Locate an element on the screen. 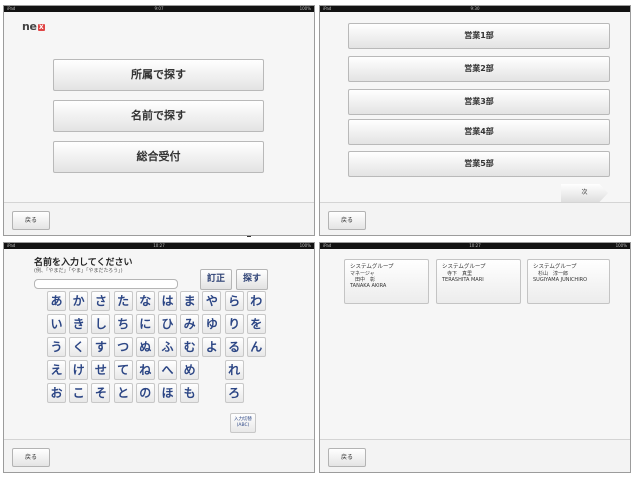 This screenshot has width=637, height=481. name-input-field is located at coordinates (106, 284).